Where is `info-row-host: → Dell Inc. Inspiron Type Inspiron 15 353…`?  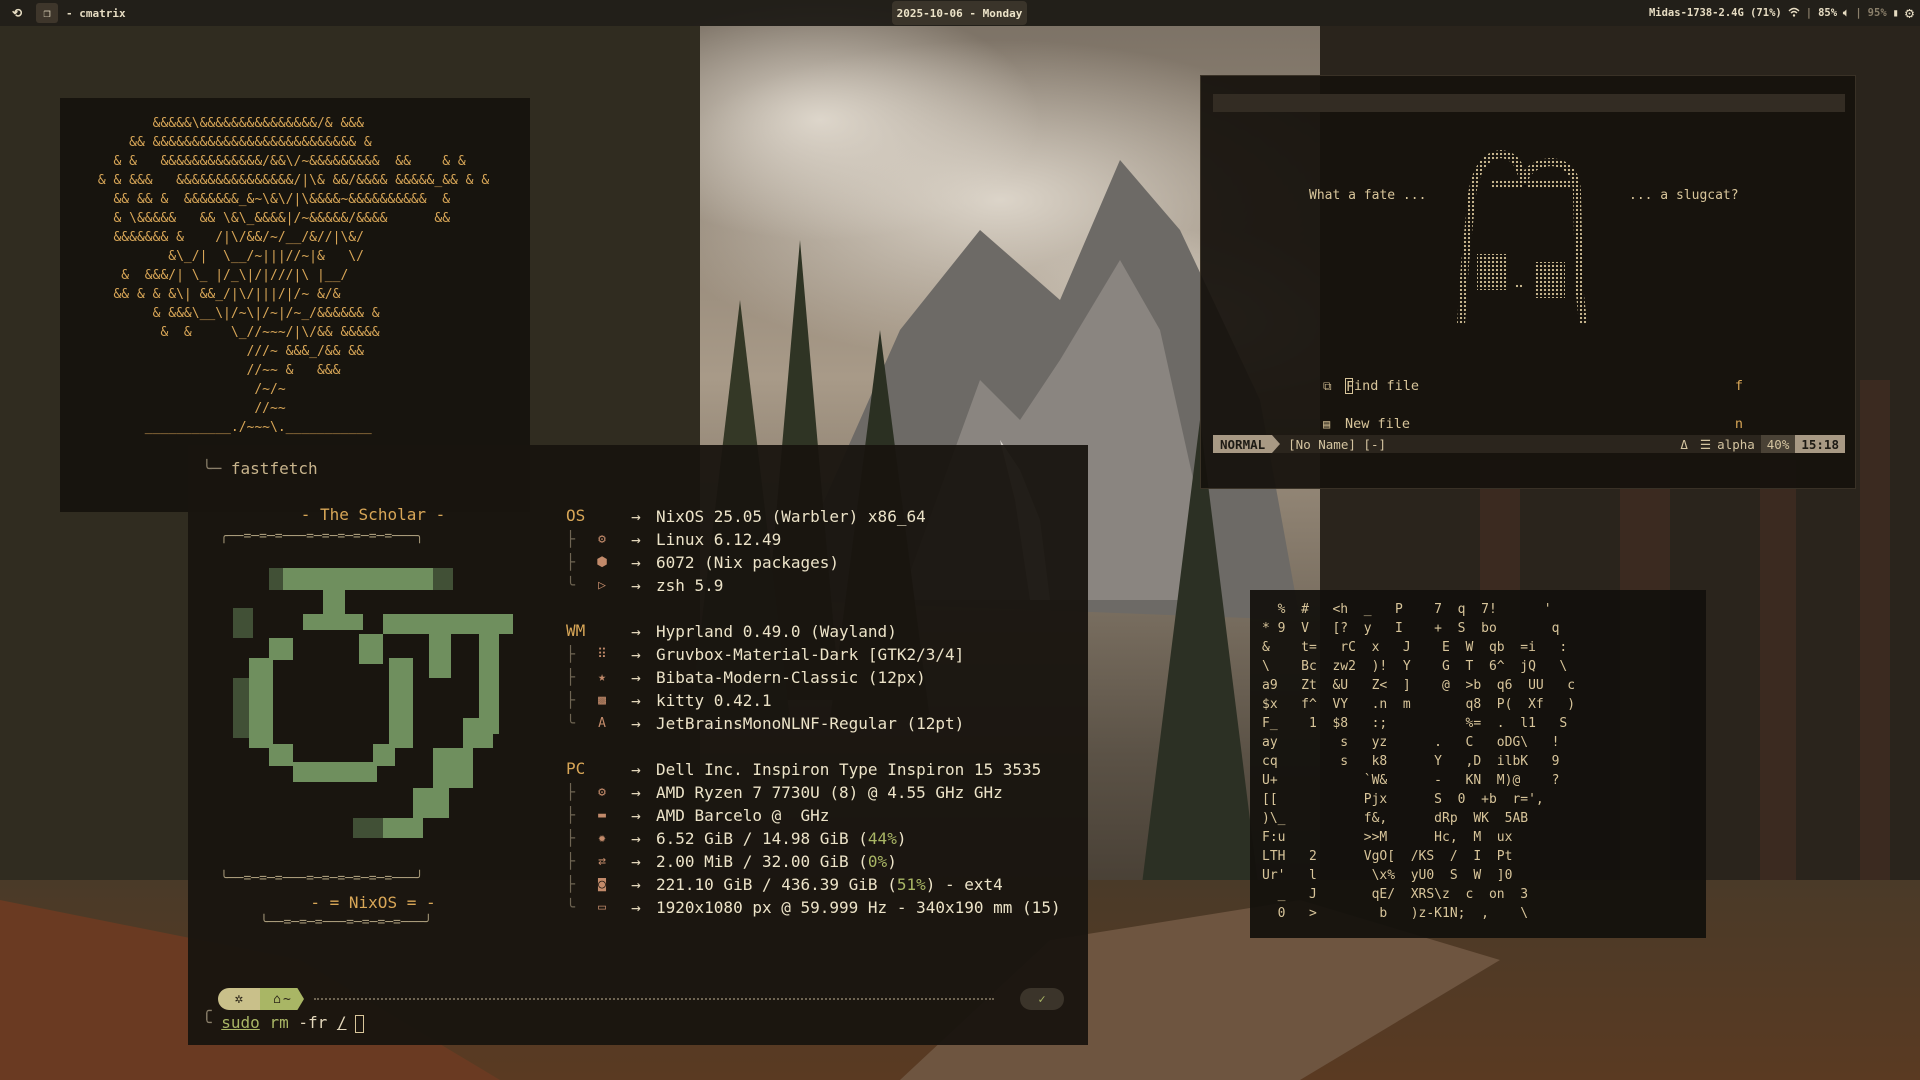 info-row-host: → Dell Inc. Inspiron Type Inspiron 15 353… is located at coordinates (836, 769).